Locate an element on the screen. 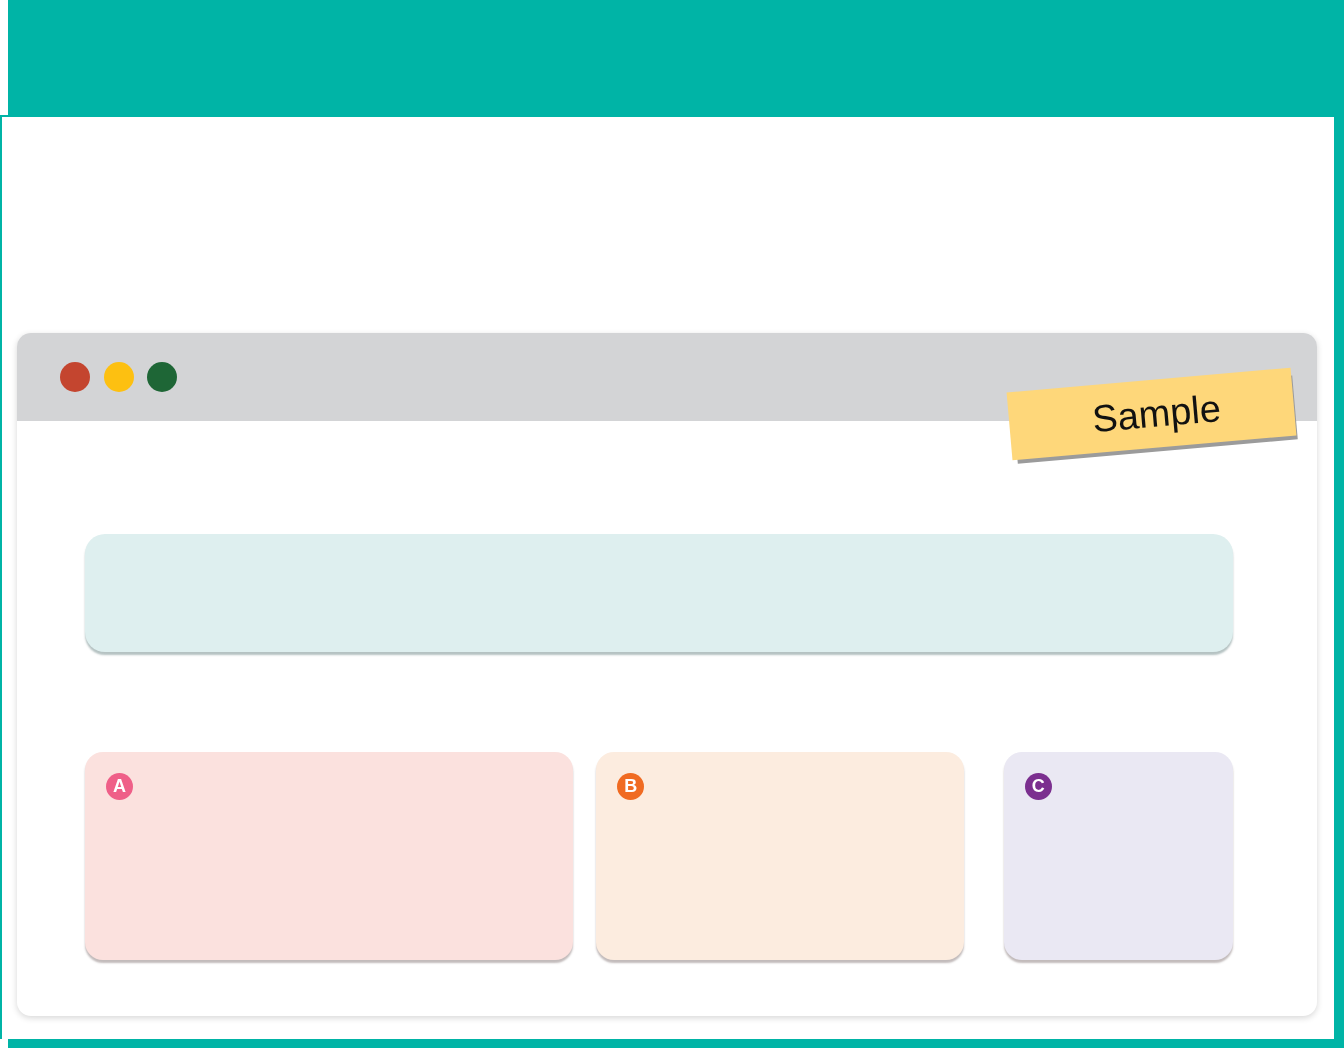  letter-badge: C is located at coordinates (1038, 786).